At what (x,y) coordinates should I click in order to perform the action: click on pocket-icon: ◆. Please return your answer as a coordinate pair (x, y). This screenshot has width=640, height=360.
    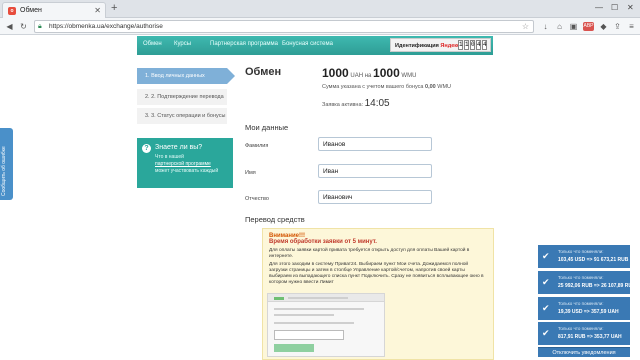
    Looking at the image, I should click on (603, 26).